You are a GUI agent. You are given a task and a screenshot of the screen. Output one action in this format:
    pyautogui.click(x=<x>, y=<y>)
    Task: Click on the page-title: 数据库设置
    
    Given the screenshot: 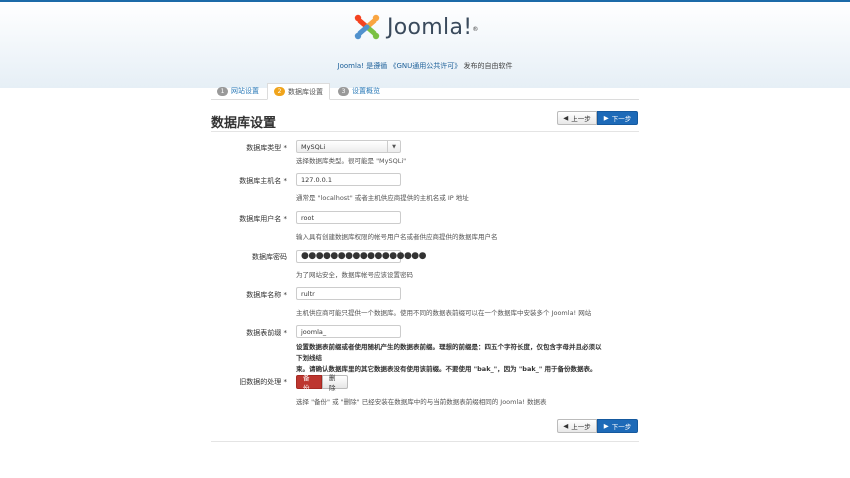 What is the action you would take?
    pyautogui.click(x=244, y=123)
    